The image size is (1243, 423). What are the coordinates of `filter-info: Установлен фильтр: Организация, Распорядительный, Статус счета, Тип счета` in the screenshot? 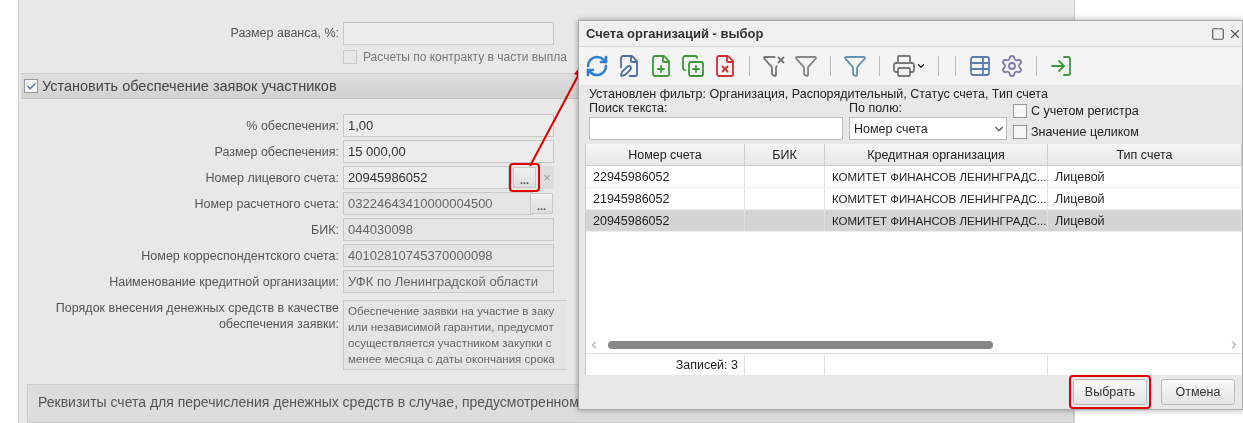 It's located at (818, 93).